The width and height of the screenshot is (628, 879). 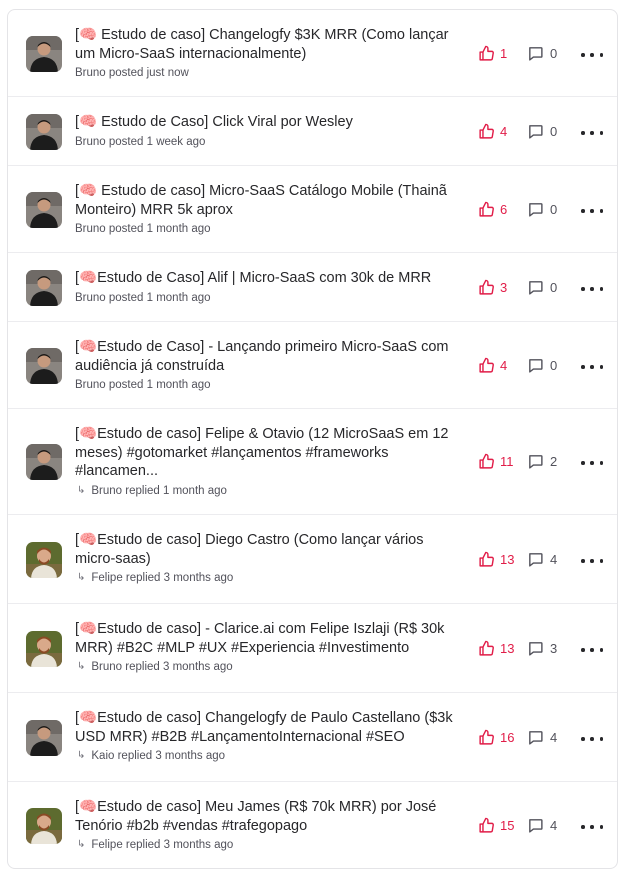 I want to click on post-meta-text: Bruno posted just now, so click(x=132, y=73).